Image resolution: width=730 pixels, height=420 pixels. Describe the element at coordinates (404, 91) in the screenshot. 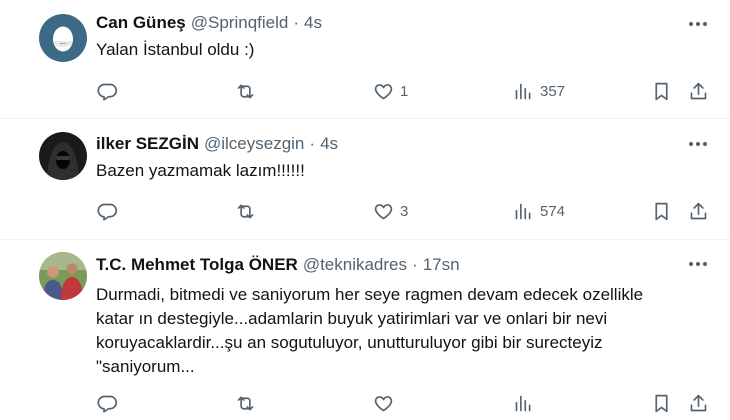

I see `like-count: 1` at that location.